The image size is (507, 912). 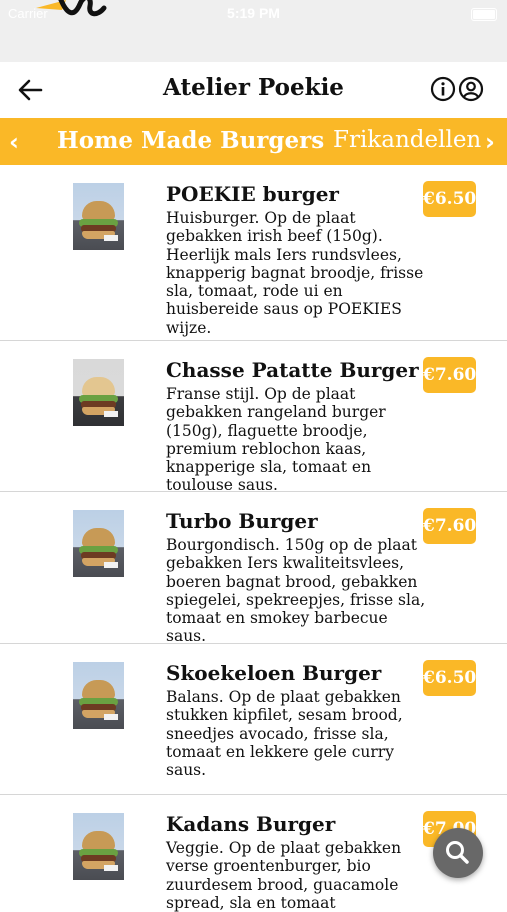 I want to click on chevron-left-icon: ‹, so click(x=14, y=142).